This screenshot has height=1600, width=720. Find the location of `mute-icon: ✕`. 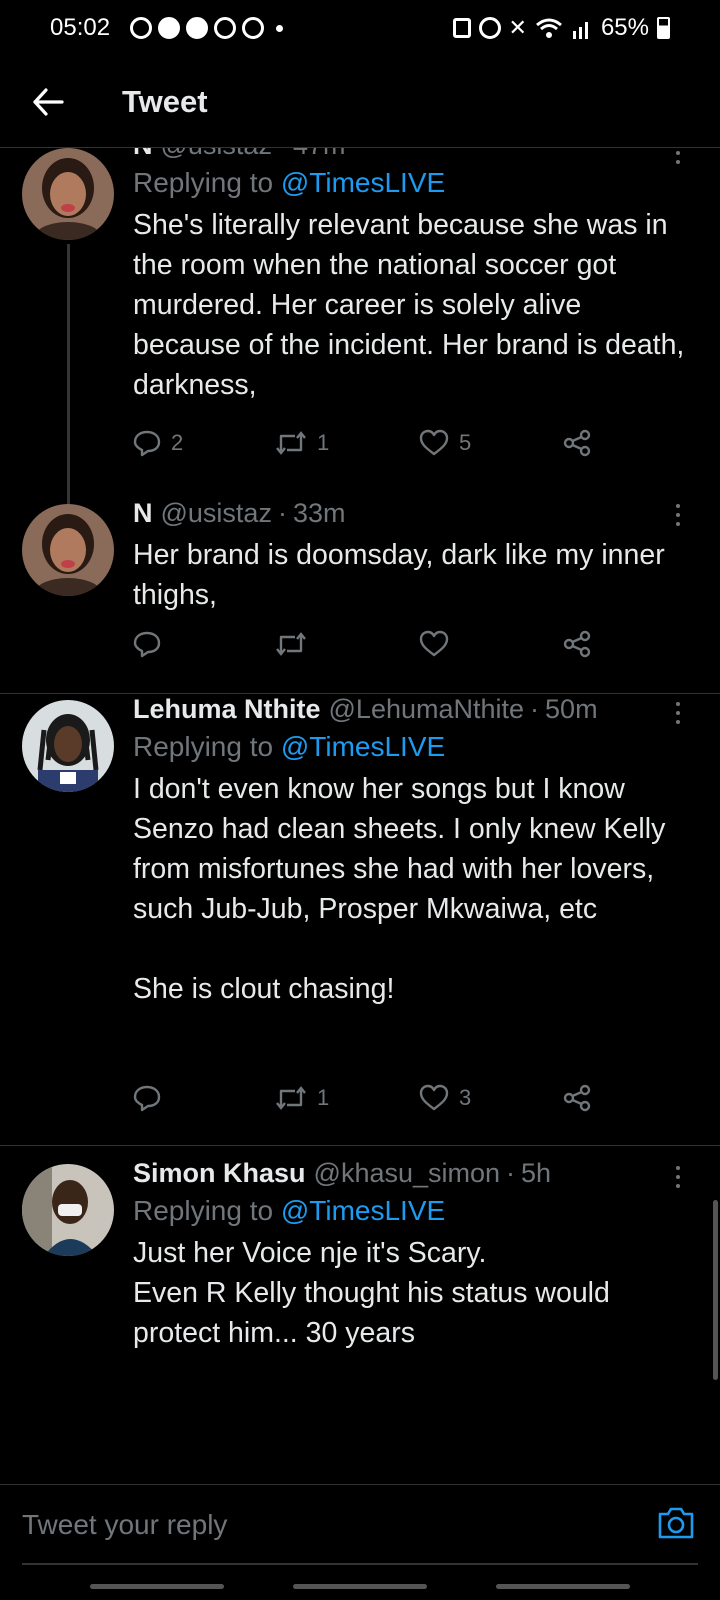

mute-icon: ✕ is located at coordinates (517, 27).